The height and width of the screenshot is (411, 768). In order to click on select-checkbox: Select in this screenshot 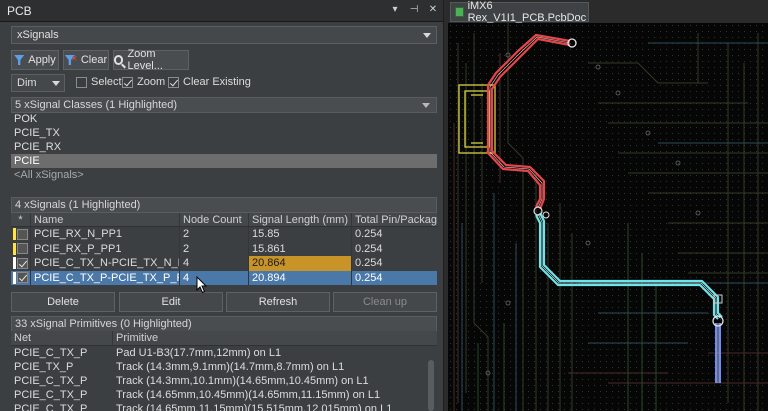, I will do `click(99, 82)`.